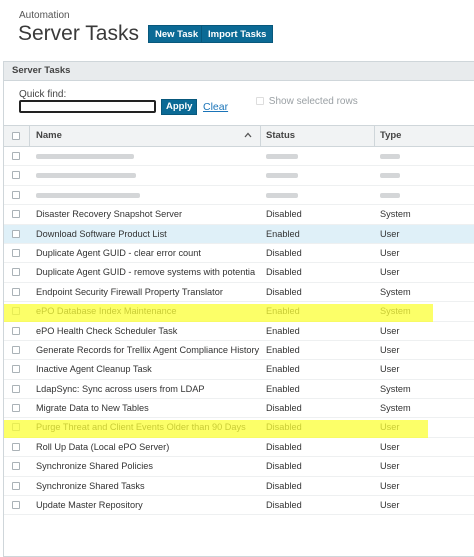 This screenshot has height=557, width=474. I want to click on table-row: Synchronize Shared Policies Disabled User, so click(239, 467).